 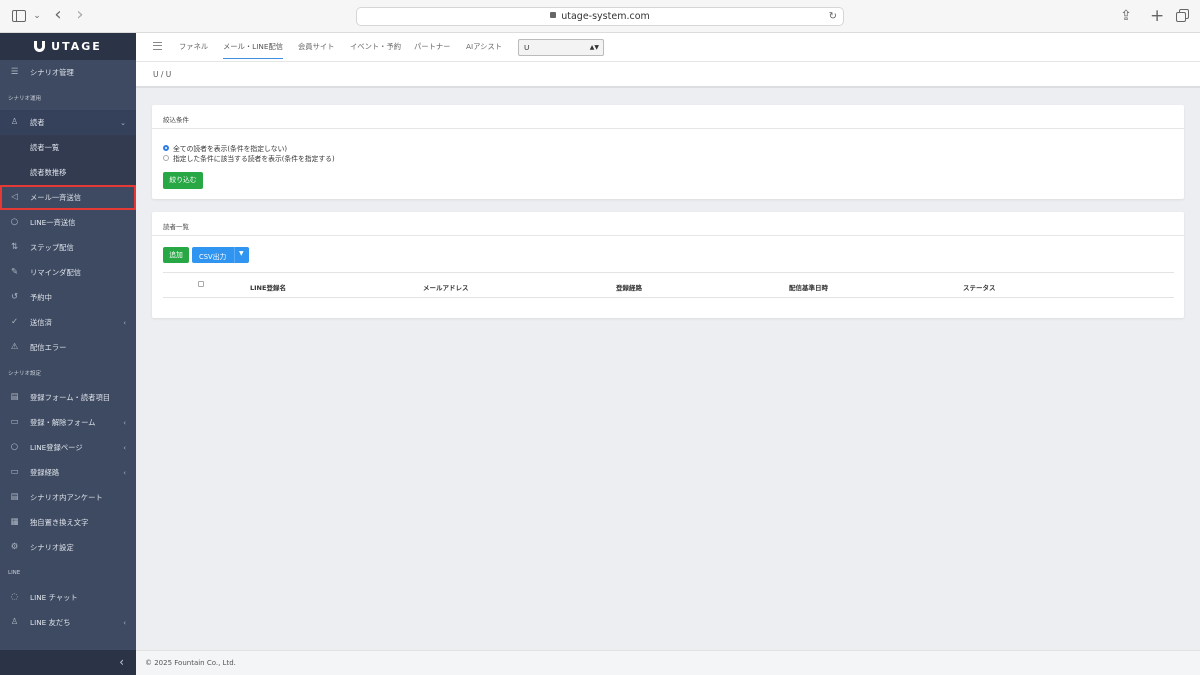 I want to click on filter-card-title: 絞込条件, so click(x=668, y=117).